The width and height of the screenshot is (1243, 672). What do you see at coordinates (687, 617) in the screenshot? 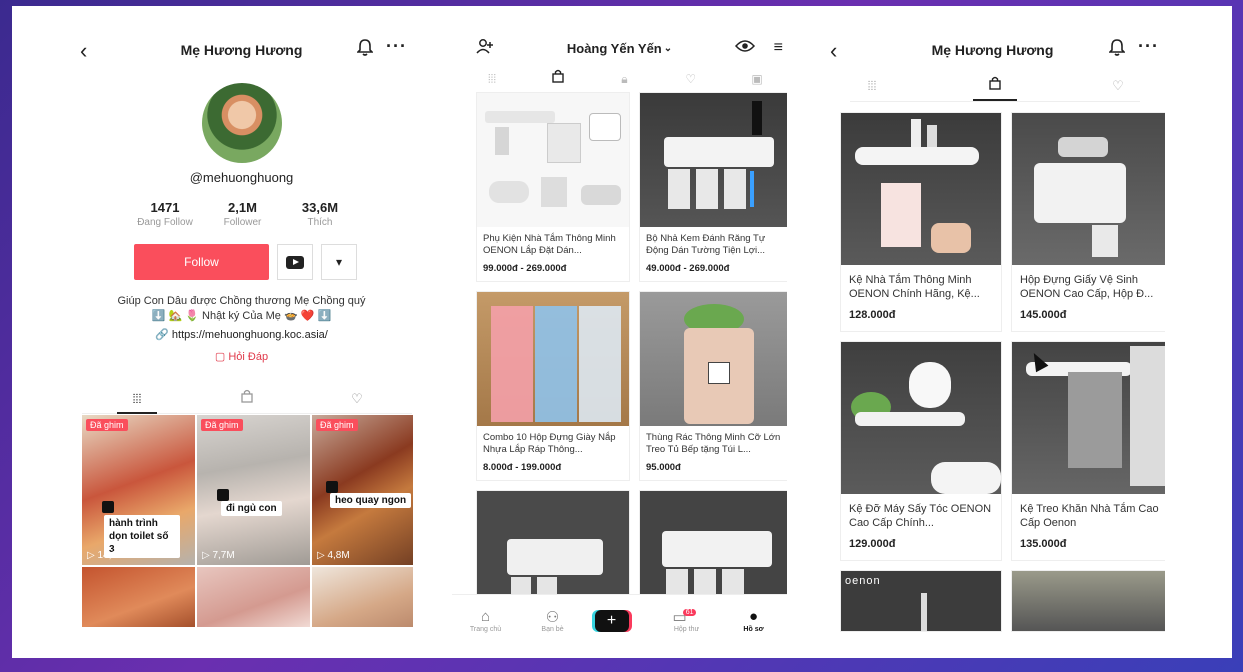
I see `inbox-icon: ▭61` at bounding box center [687, 617].